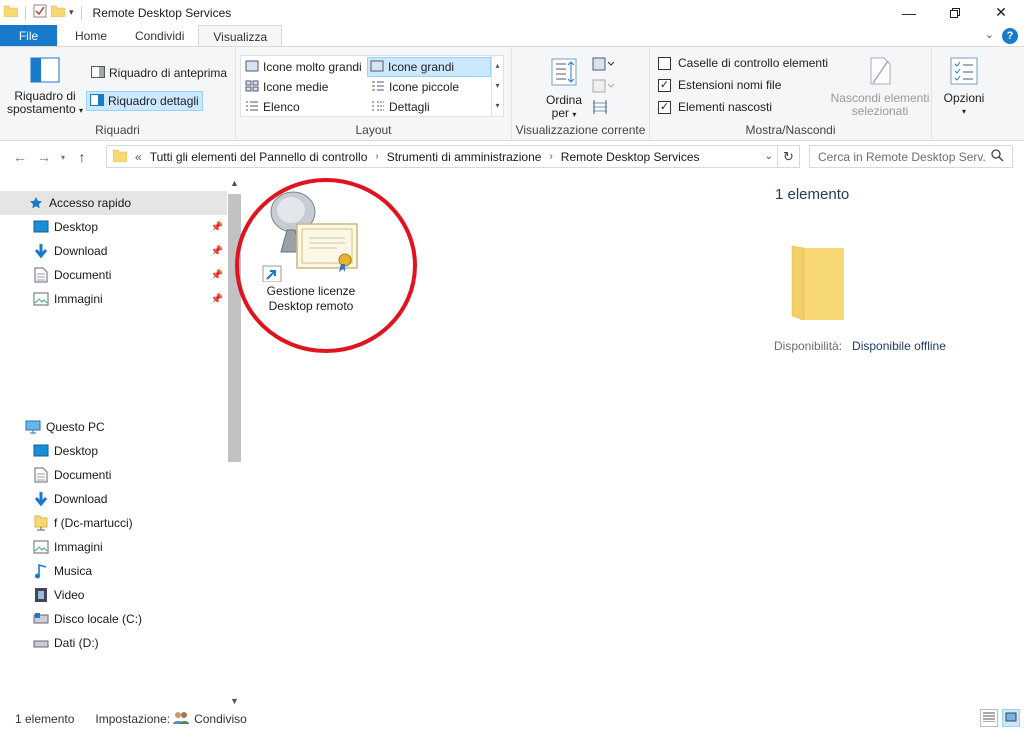 Image resolution: width=1024 pixels, height=732 pixels. What do you see at coordinates (83, 275) in the screenshot?
I see `nav-label: Documenti` at bounding box center [83, 275].